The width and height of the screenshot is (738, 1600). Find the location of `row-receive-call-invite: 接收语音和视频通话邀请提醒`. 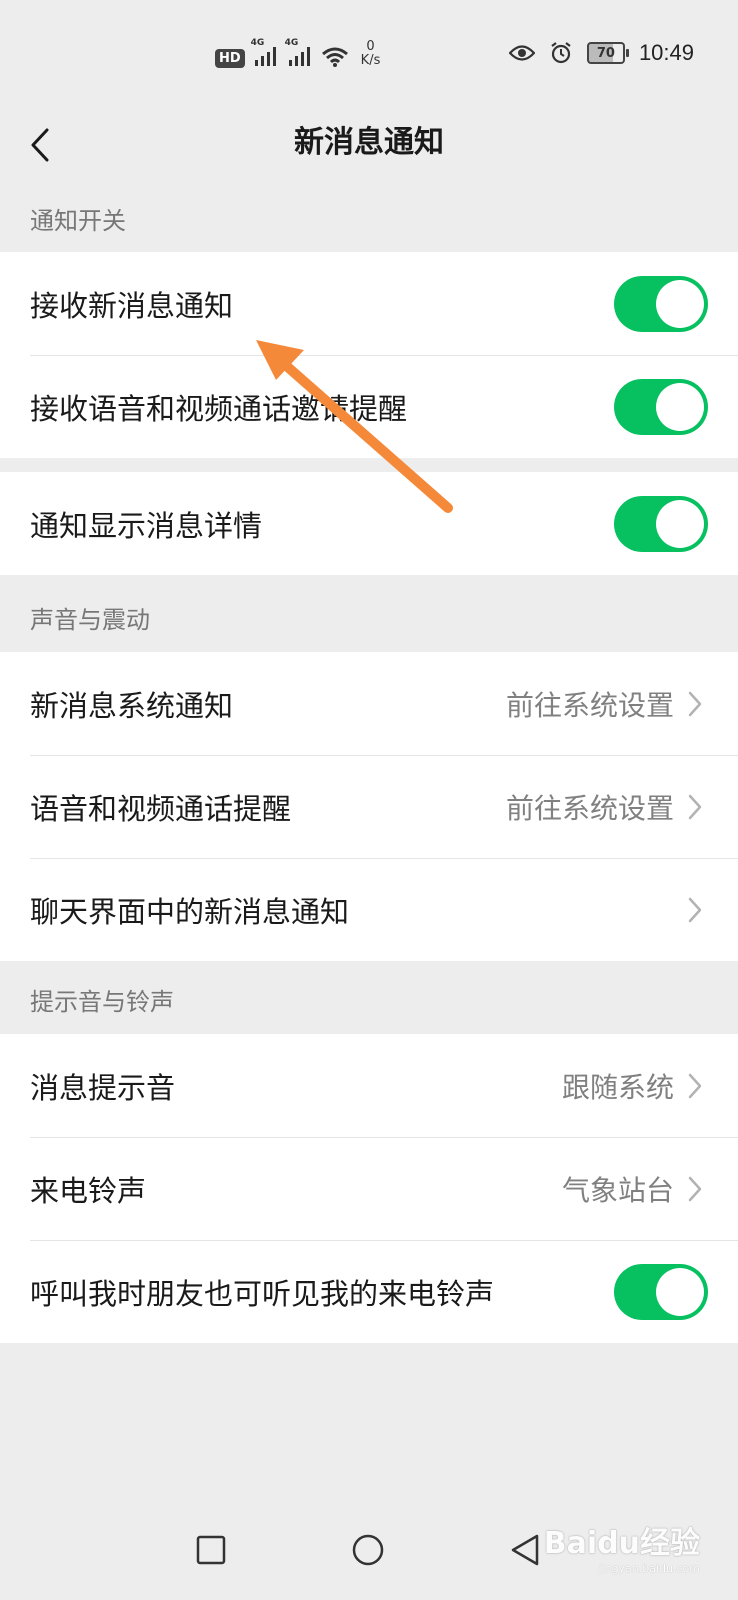

row-receive-call-invite: 接收语音和视频通话邀请提醒 is located at coordinates (369, 406).